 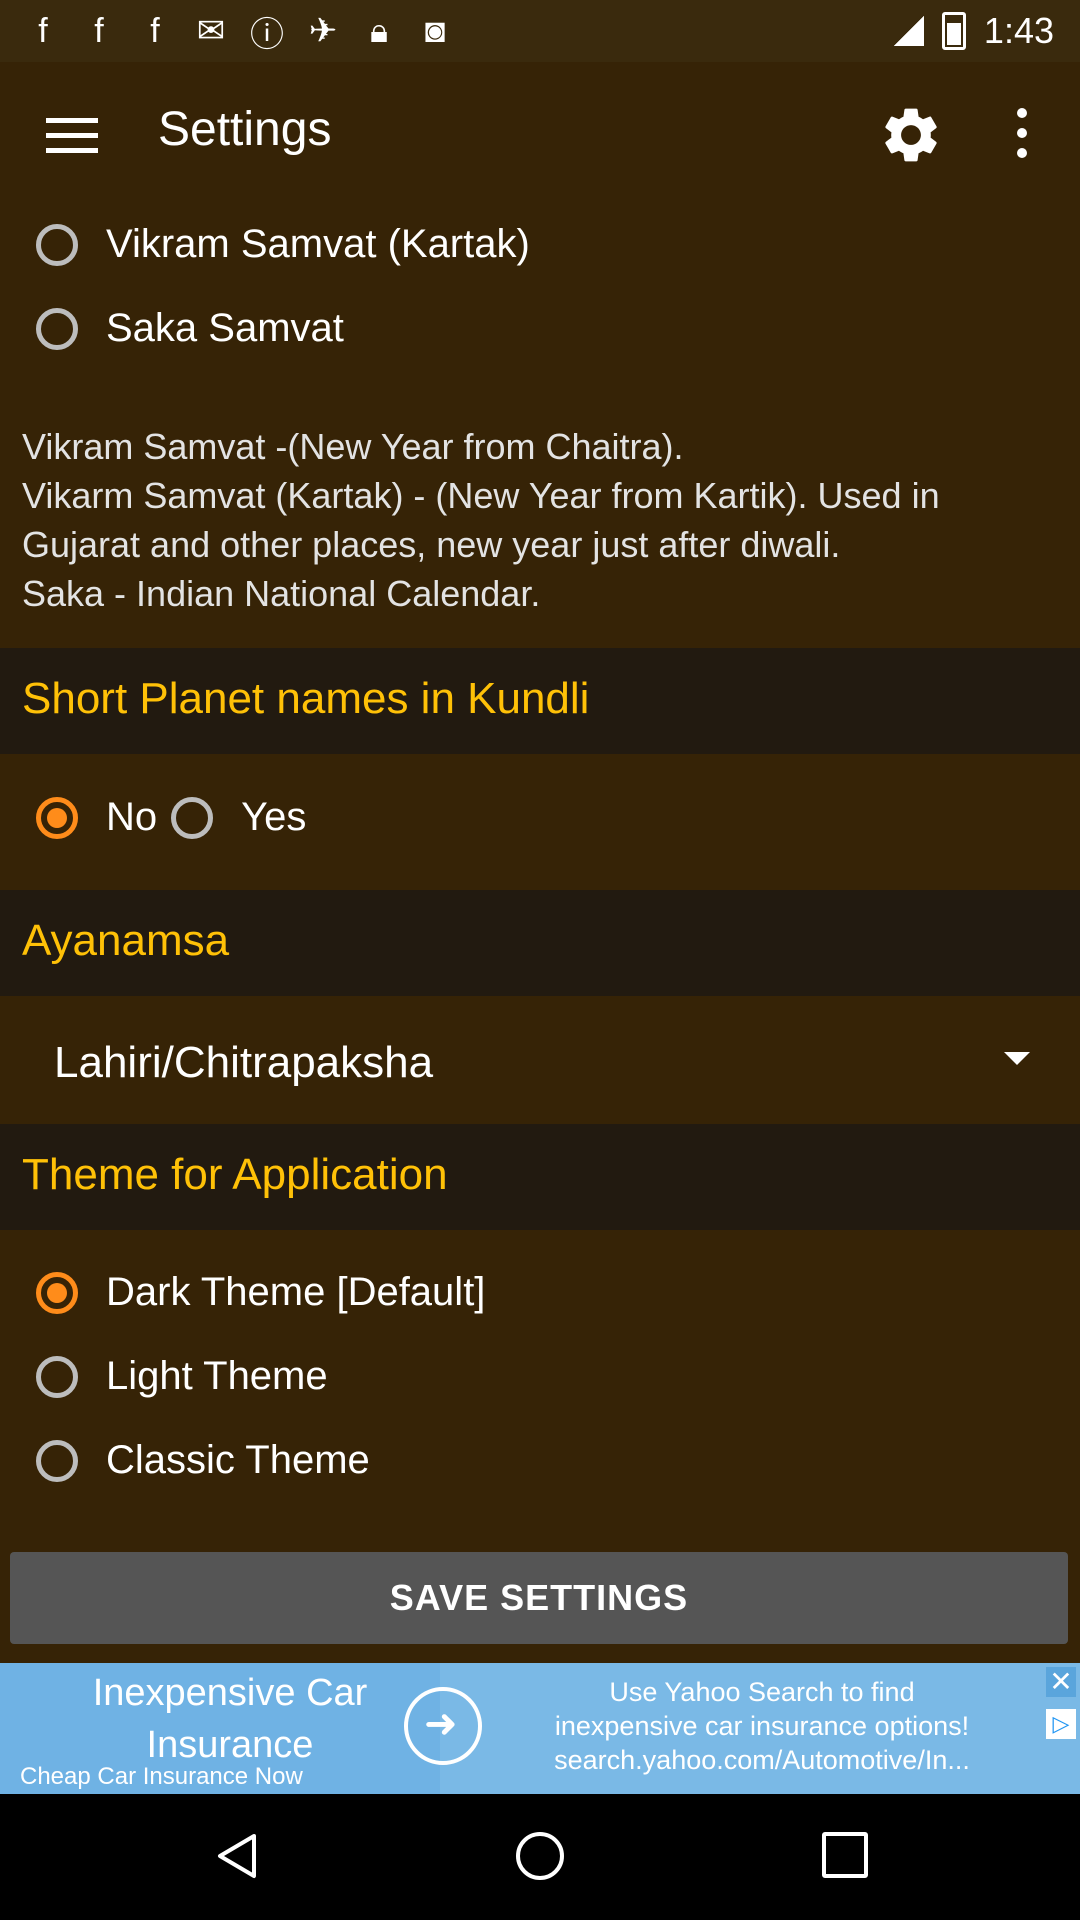 What do you see at coordinates (318, 244) in the screenshot?
I see `radio-label: Vikram Samvat (Kartak)` at bounding box center [318, 244].